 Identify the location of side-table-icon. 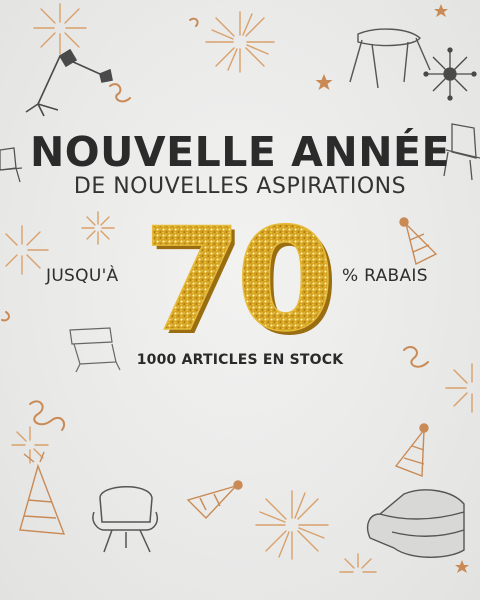
(390, 58).